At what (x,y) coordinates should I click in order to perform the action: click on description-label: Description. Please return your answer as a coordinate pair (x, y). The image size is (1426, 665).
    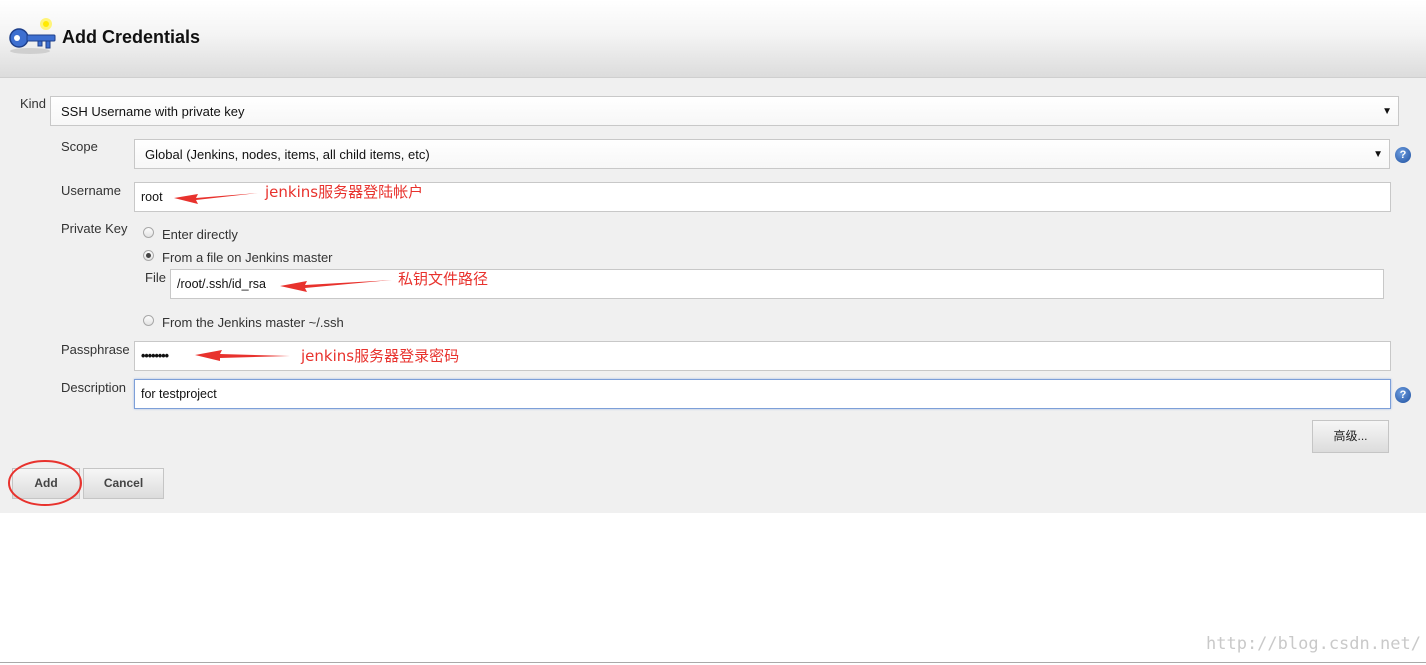
    Looking at the image, I should click on (94, 387).